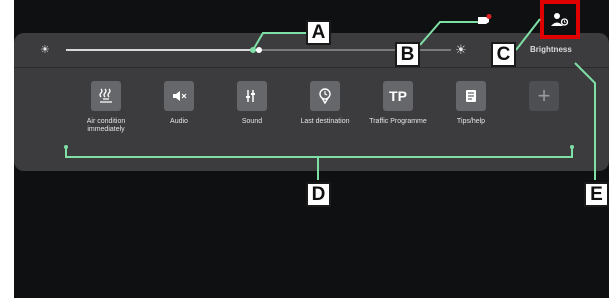 This screenshot has height=298, width=609. What do you see at coordinates (319, 152) in the screenshot?
I see `callout-line-d` at bounding box center [319, 152].